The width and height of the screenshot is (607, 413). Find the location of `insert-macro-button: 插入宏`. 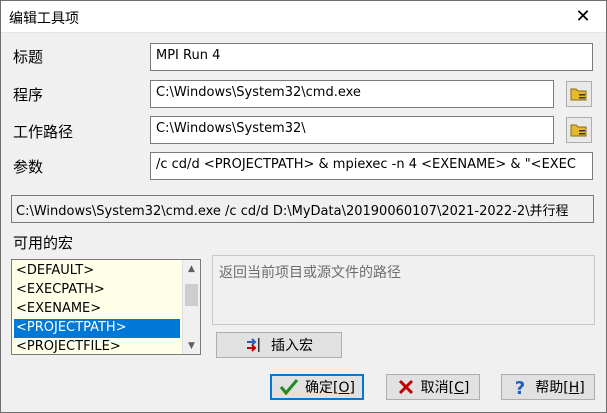

insert-macro-button: 插入宏 is located at coordinates (279, 345).